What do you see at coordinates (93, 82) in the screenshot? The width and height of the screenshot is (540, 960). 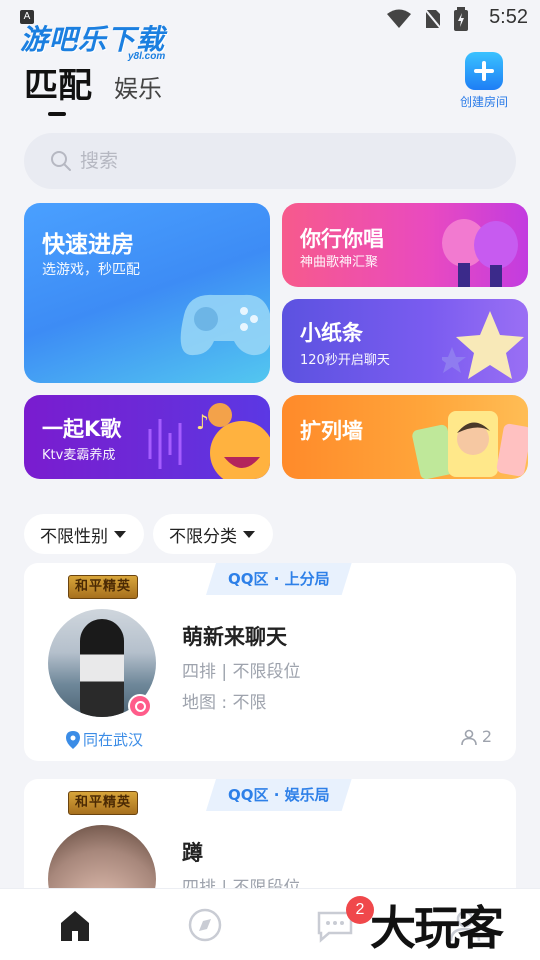 I see `top-tabs: 匹配 娱乐` at bounding box center [93, 82].